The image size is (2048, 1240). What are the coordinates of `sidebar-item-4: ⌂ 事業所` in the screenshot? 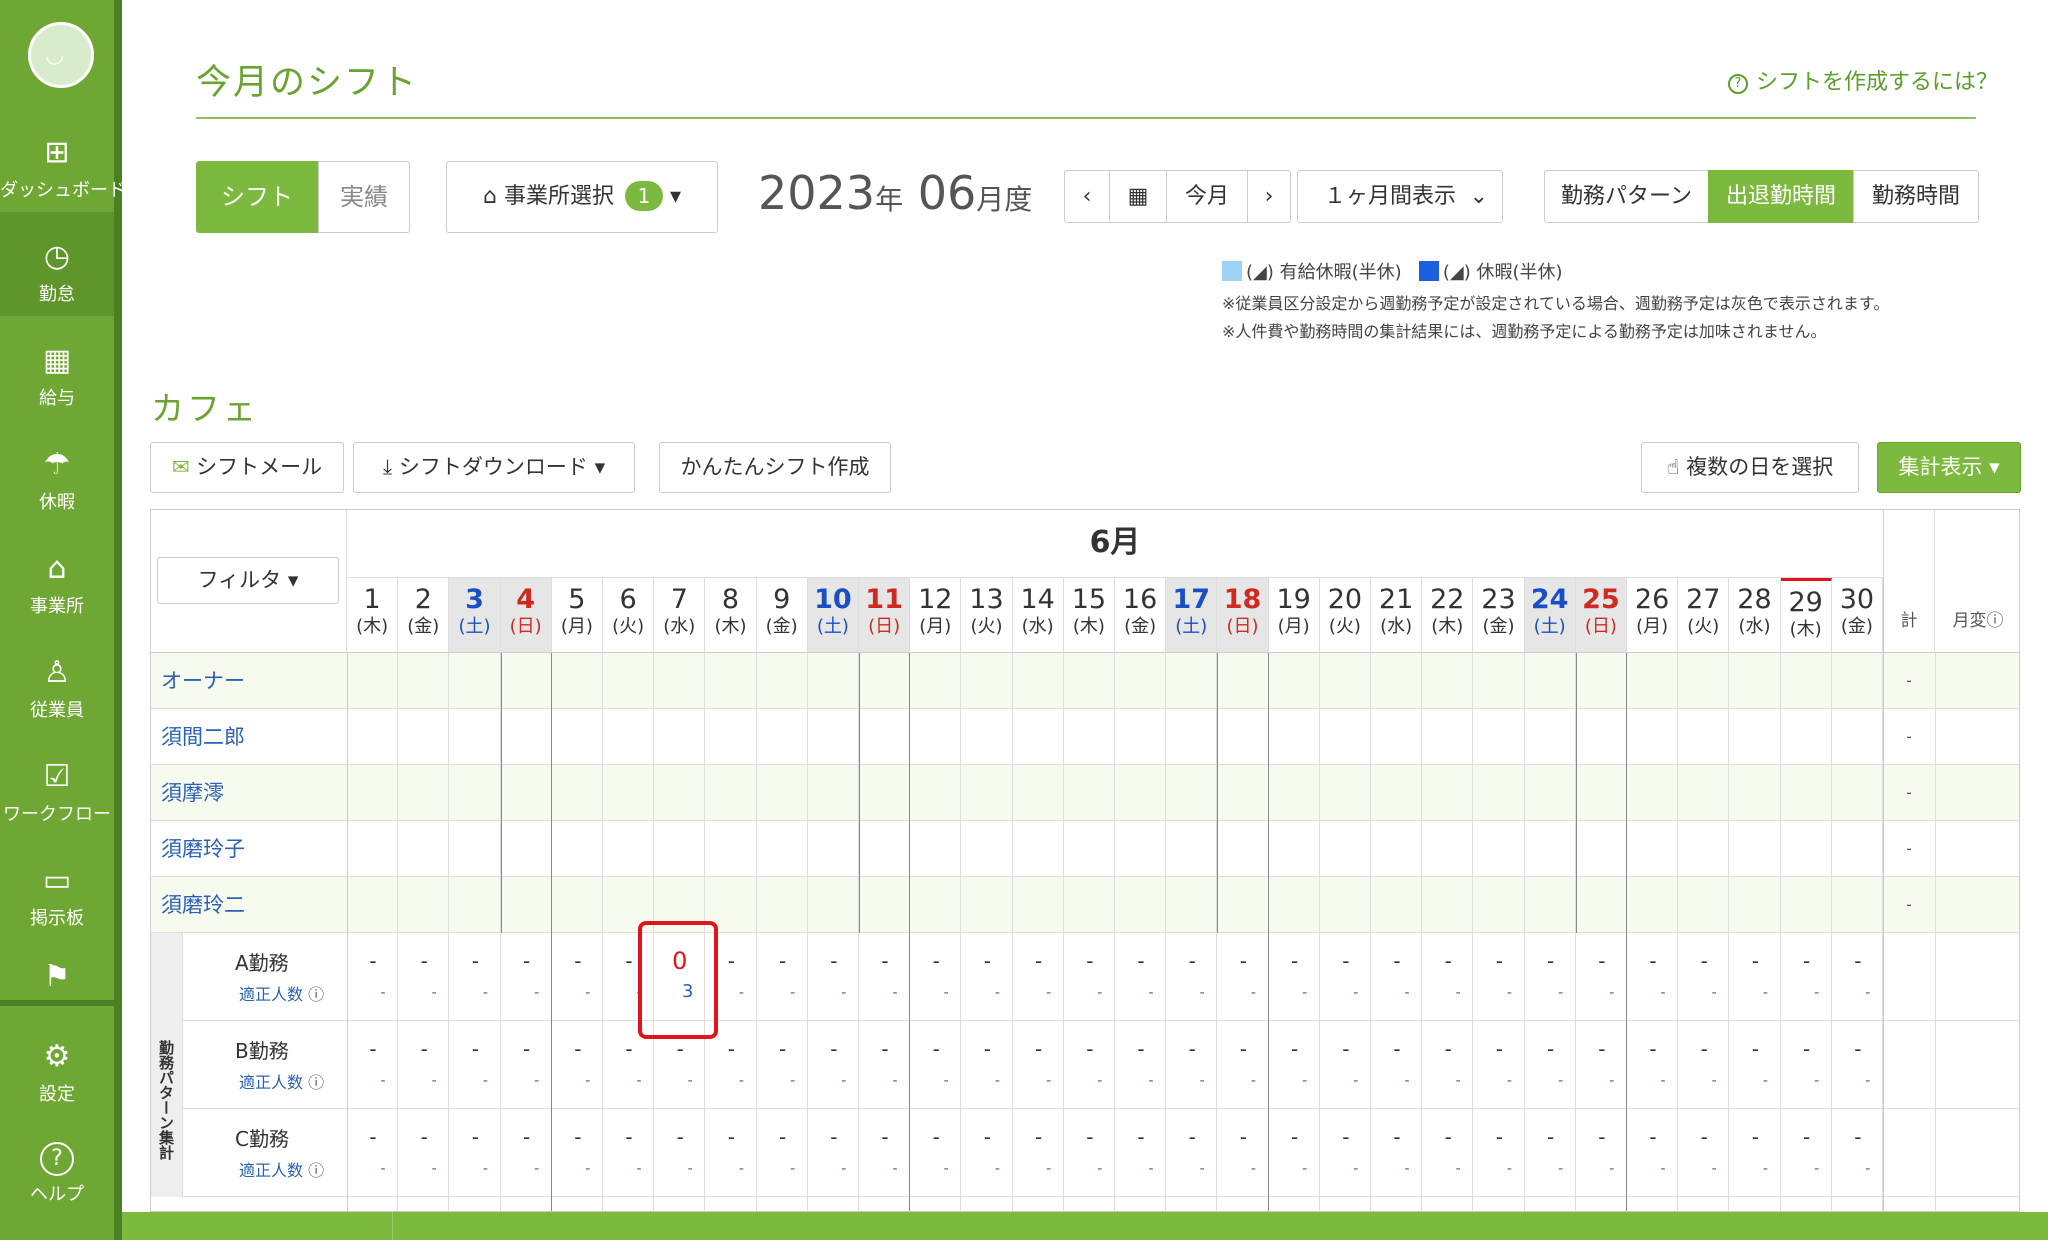 It's located at (57, 576).